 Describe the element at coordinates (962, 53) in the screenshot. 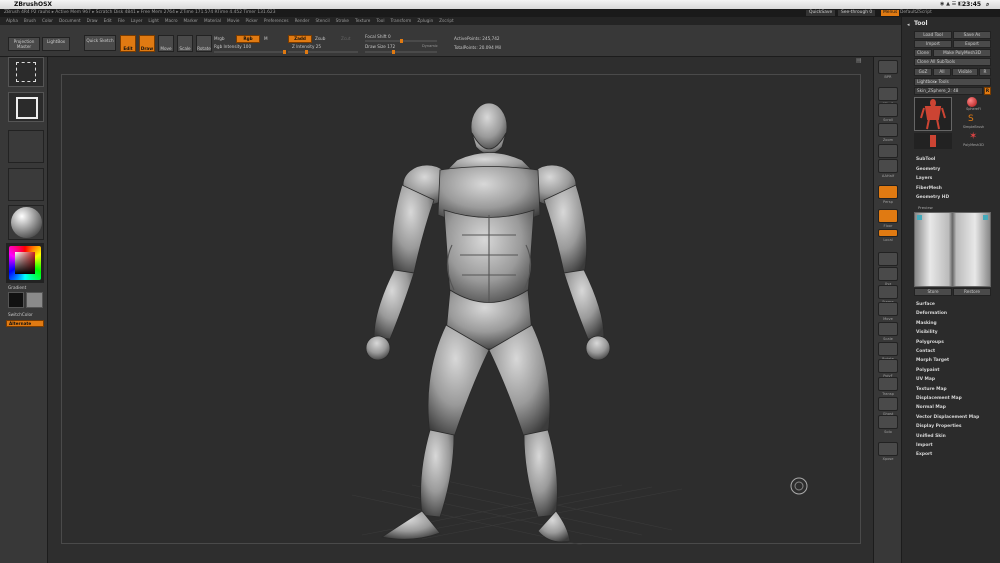

I see `make-polymesh-button: Make PolyMesh3D` at that location.